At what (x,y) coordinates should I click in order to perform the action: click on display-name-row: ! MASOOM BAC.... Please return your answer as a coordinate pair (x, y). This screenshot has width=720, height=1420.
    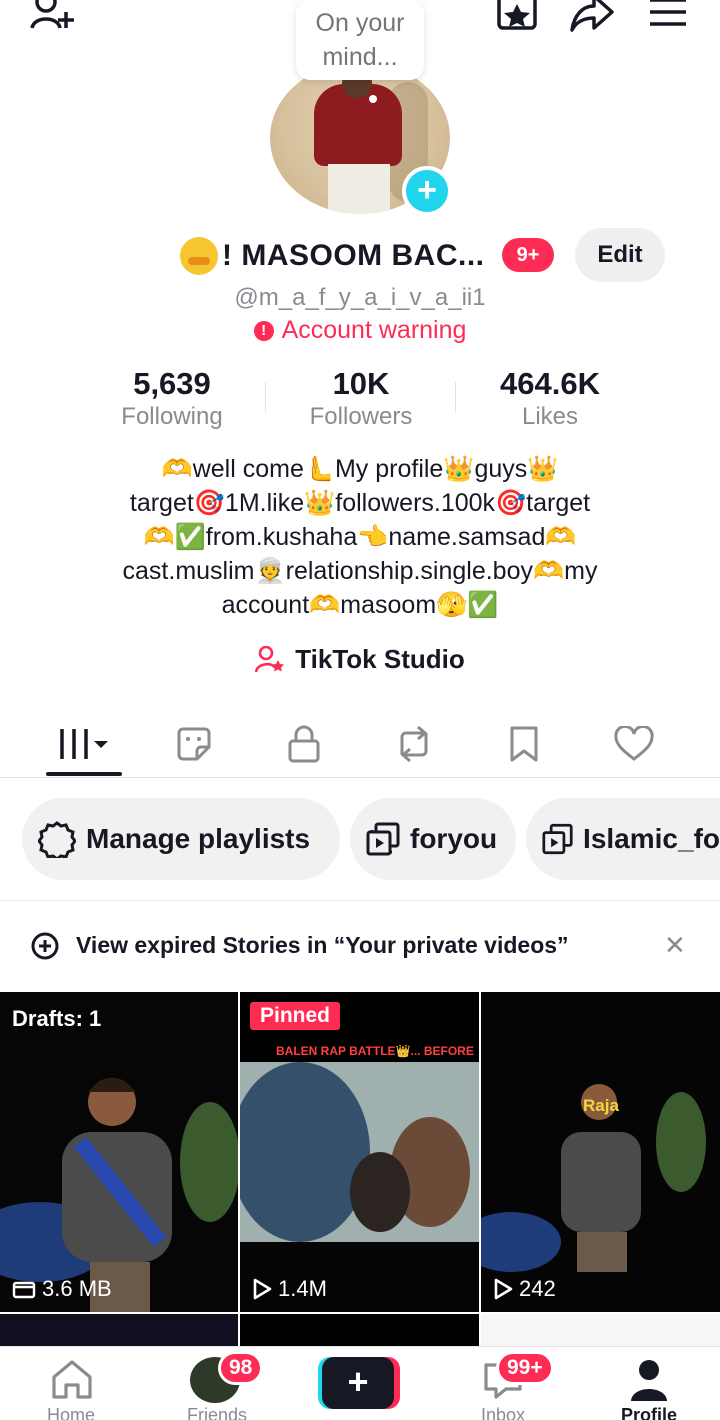
    Looking at the image, I should click on (332, 256).